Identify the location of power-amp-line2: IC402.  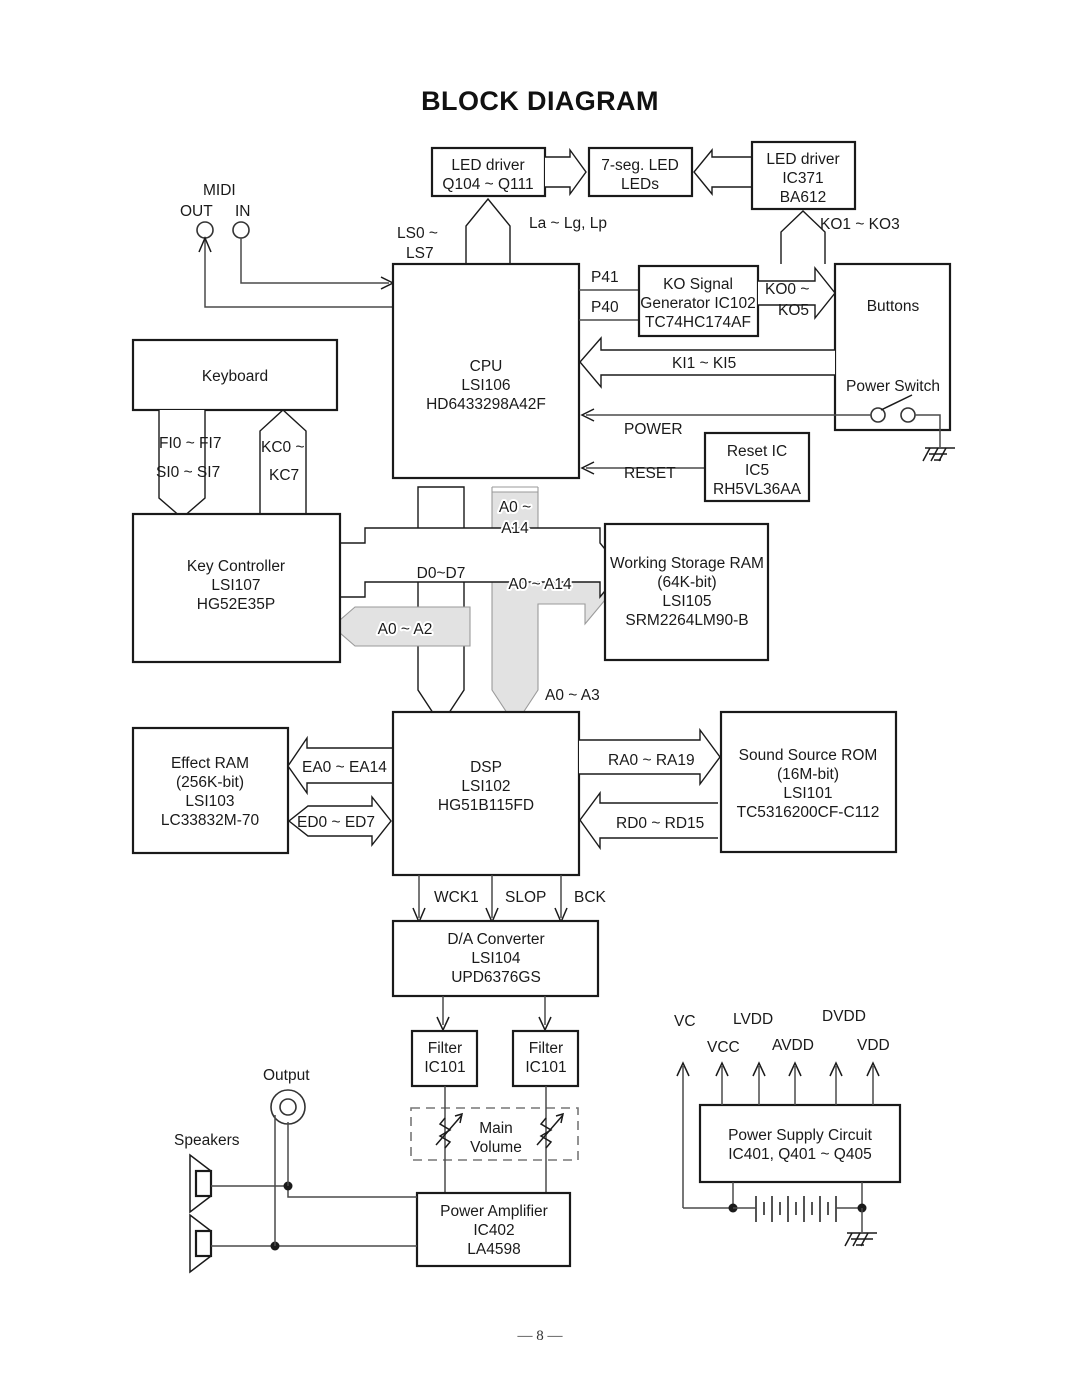
(493, 1230).